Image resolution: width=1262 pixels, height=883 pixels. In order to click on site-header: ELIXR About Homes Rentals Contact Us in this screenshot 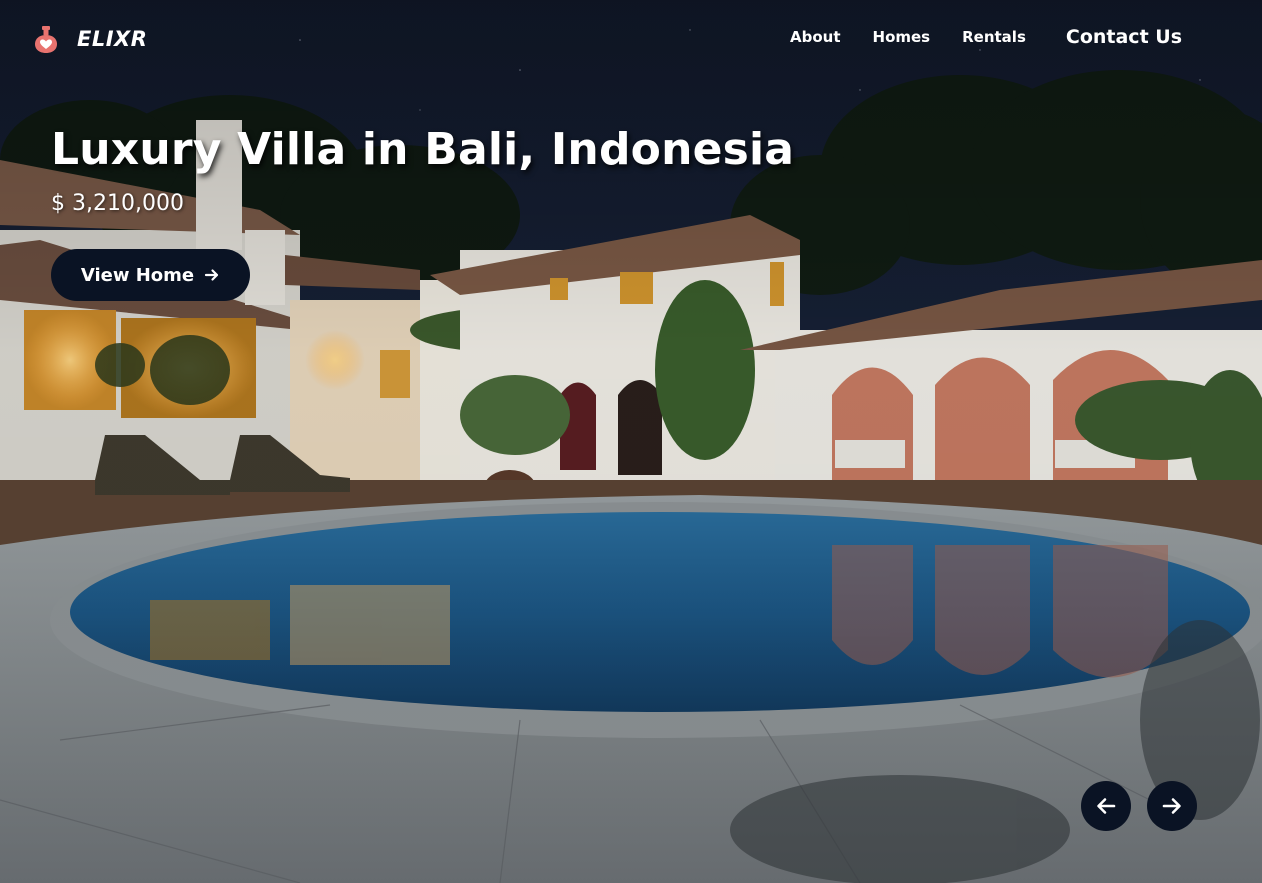, I will do `click(631, 40)`.